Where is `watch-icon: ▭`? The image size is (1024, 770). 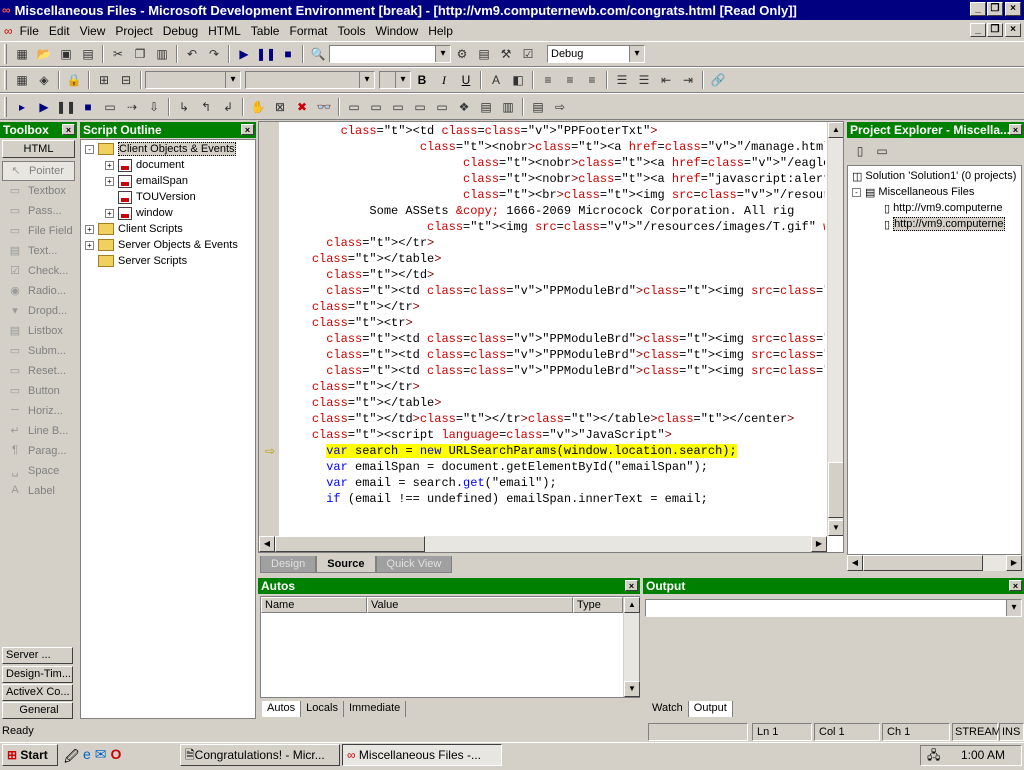 watch-icon: ▭ is located at coordinates (354, 107).